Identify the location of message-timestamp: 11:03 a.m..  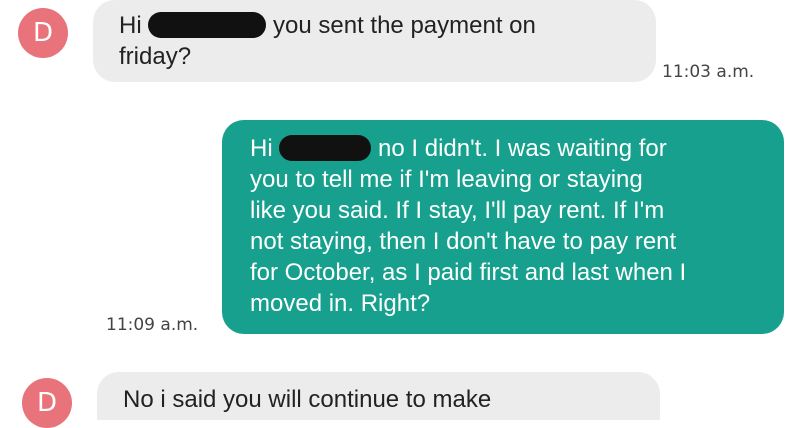
(708, 72).